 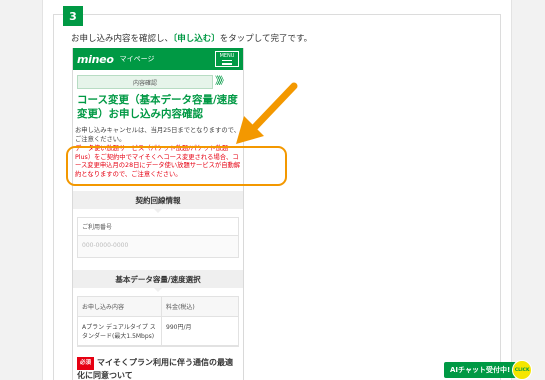 I want to click on usage-number-label: ご利用番号, so click(x=158, y=227).